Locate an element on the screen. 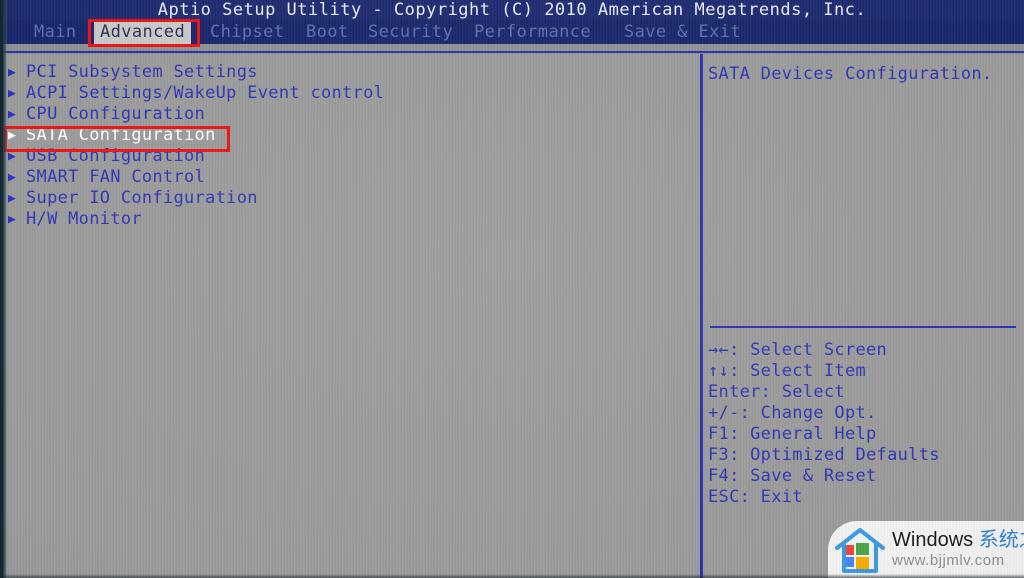 The width and height of the screenshot is (1024, 578). tab-performance: Performance is located at coordinates (532, 32).